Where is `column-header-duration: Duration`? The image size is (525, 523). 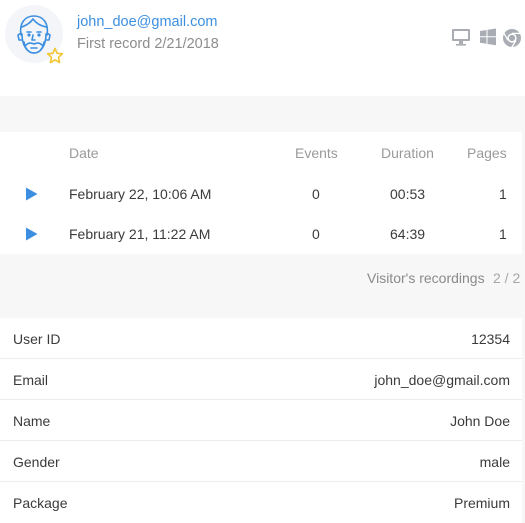 column-header-duration: Duration is located at coordinates (407, 153).